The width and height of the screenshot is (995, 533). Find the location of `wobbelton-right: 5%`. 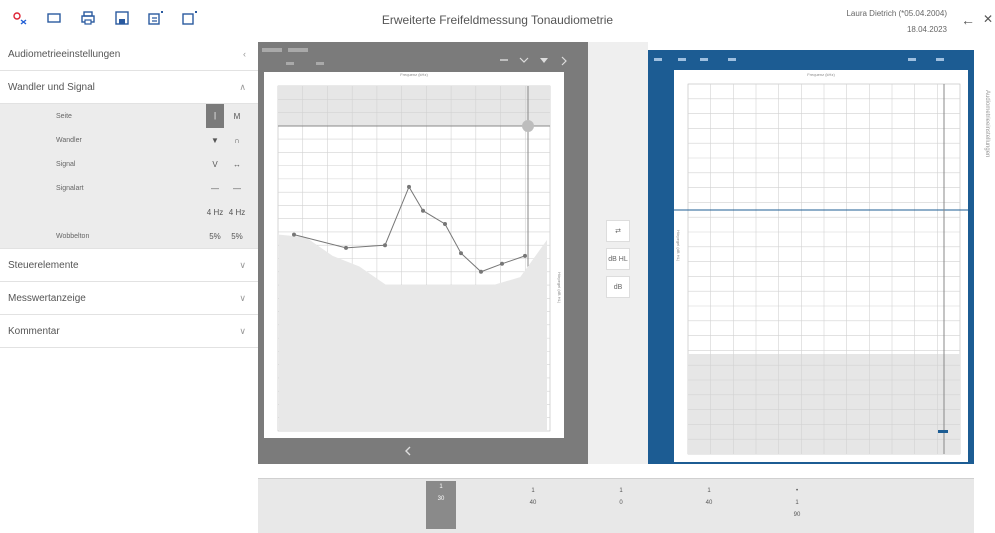

wobbelton-right: 5% is located at coordinates (237, 236).